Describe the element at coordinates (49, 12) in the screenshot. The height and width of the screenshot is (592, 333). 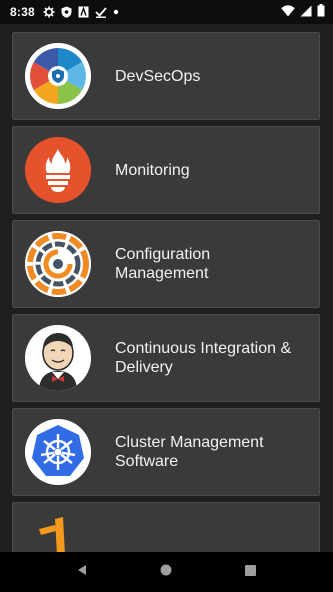
I see `gear-icon` at that location.